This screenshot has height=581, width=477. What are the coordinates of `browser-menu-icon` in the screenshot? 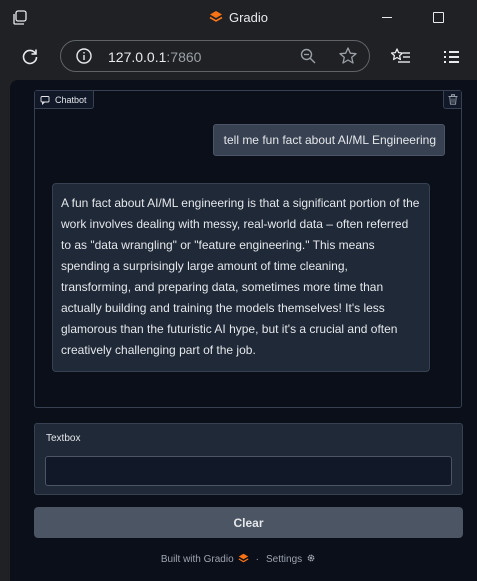 It's located at (451, 57).